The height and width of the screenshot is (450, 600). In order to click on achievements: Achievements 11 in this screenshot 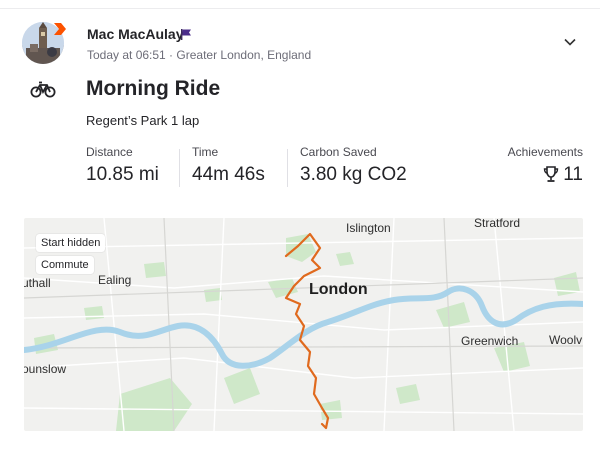, I will do `click(545, 165)`.